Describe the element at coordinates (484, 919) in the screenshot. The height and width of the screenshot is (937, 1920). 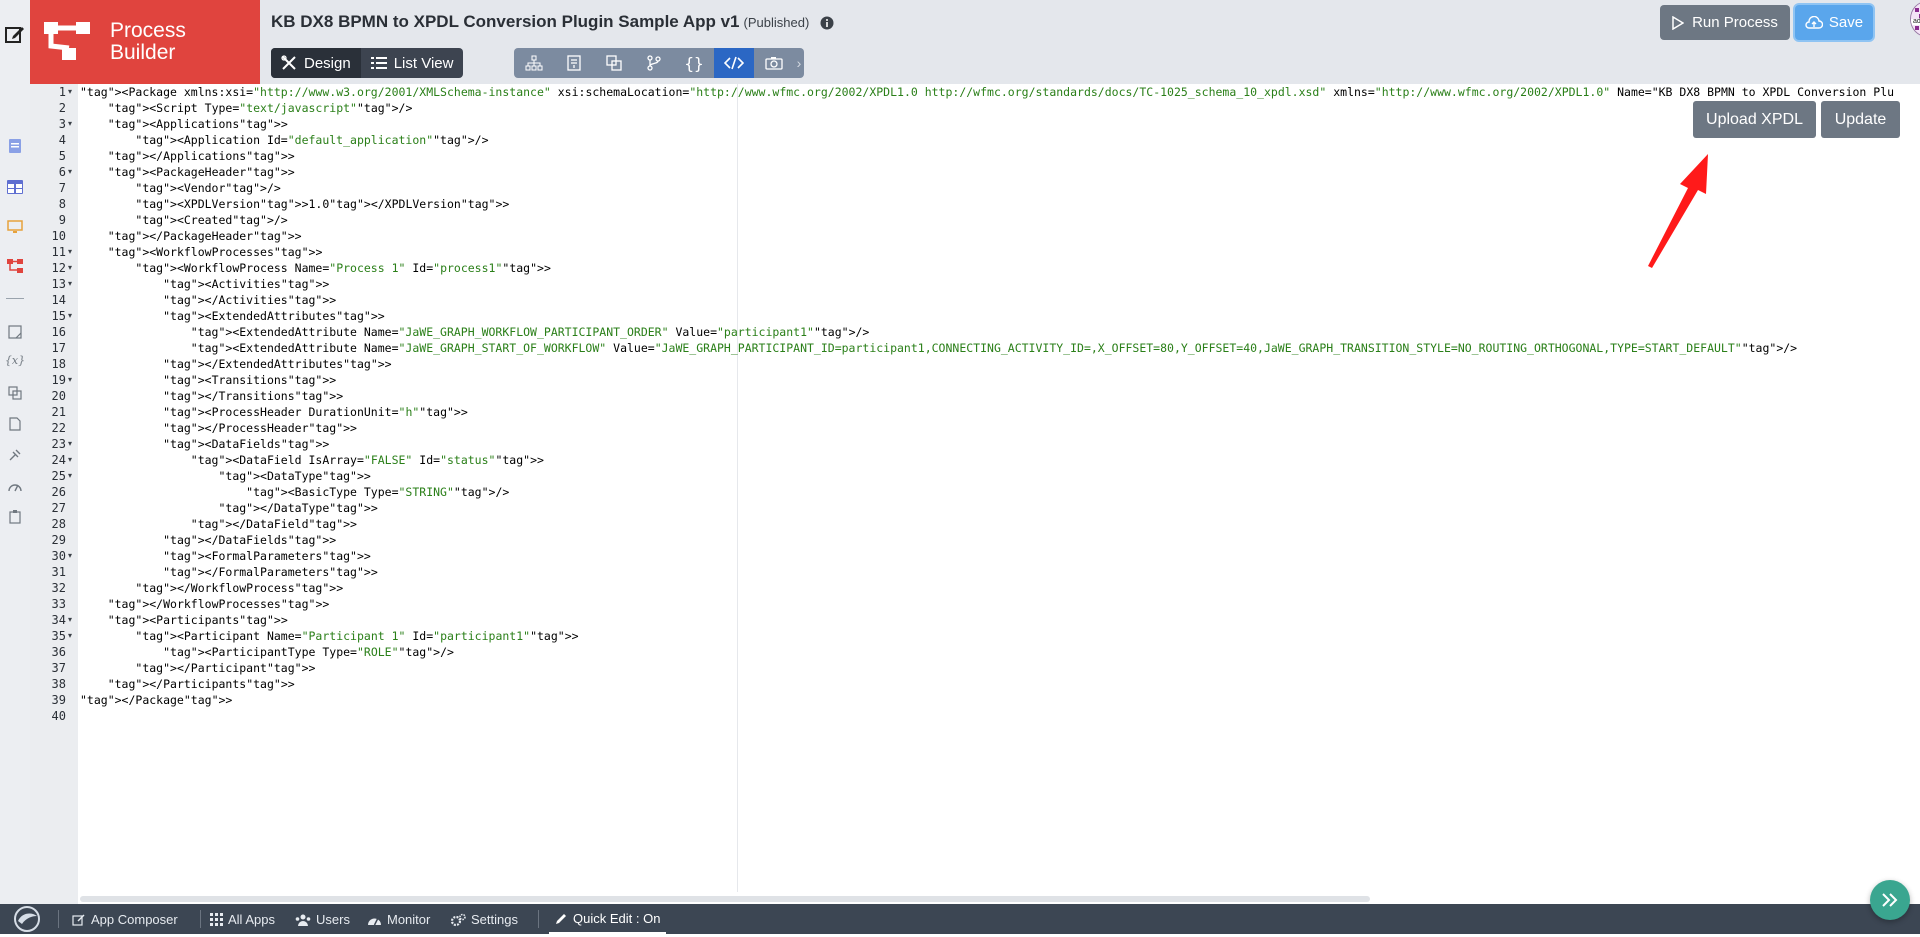
I see `footer-settings: Settings` at that location.